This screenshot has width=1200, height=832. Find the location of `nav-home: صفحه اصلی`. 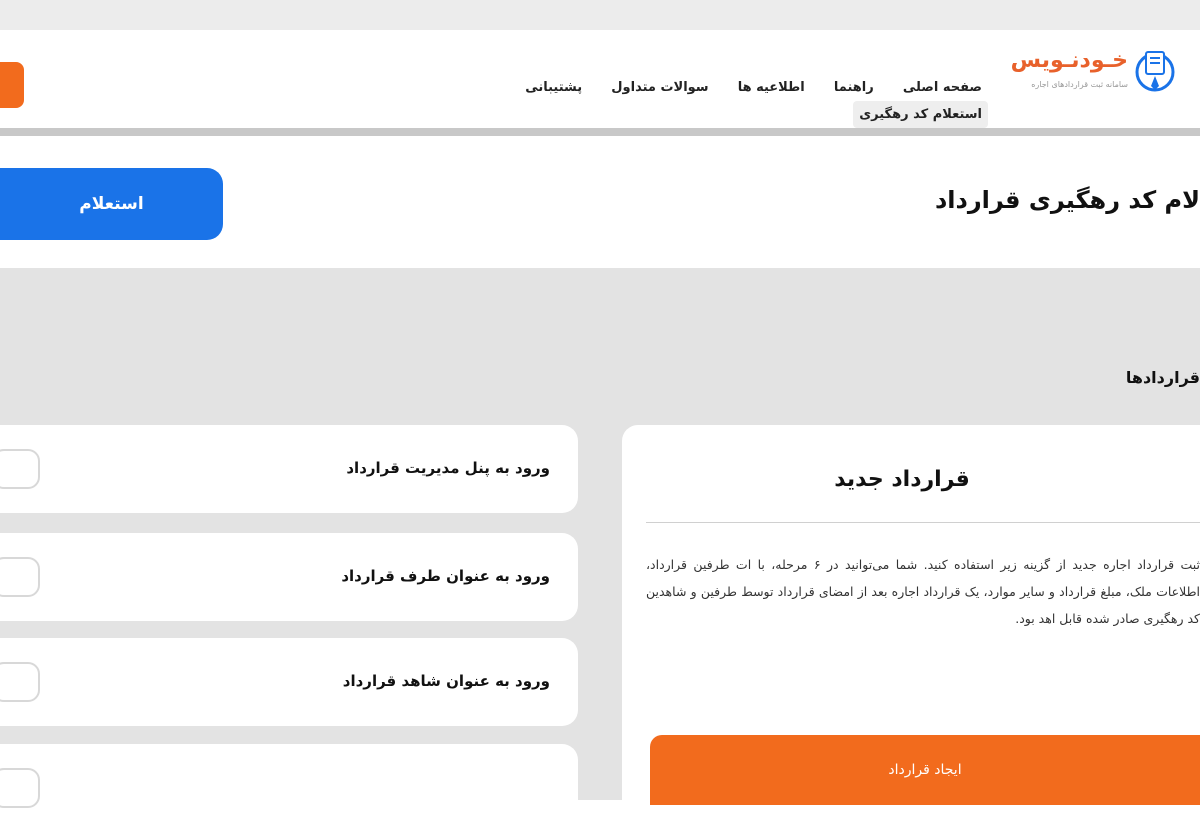

nav-home: صفحه اصلی is located at coordinates (942, 87).